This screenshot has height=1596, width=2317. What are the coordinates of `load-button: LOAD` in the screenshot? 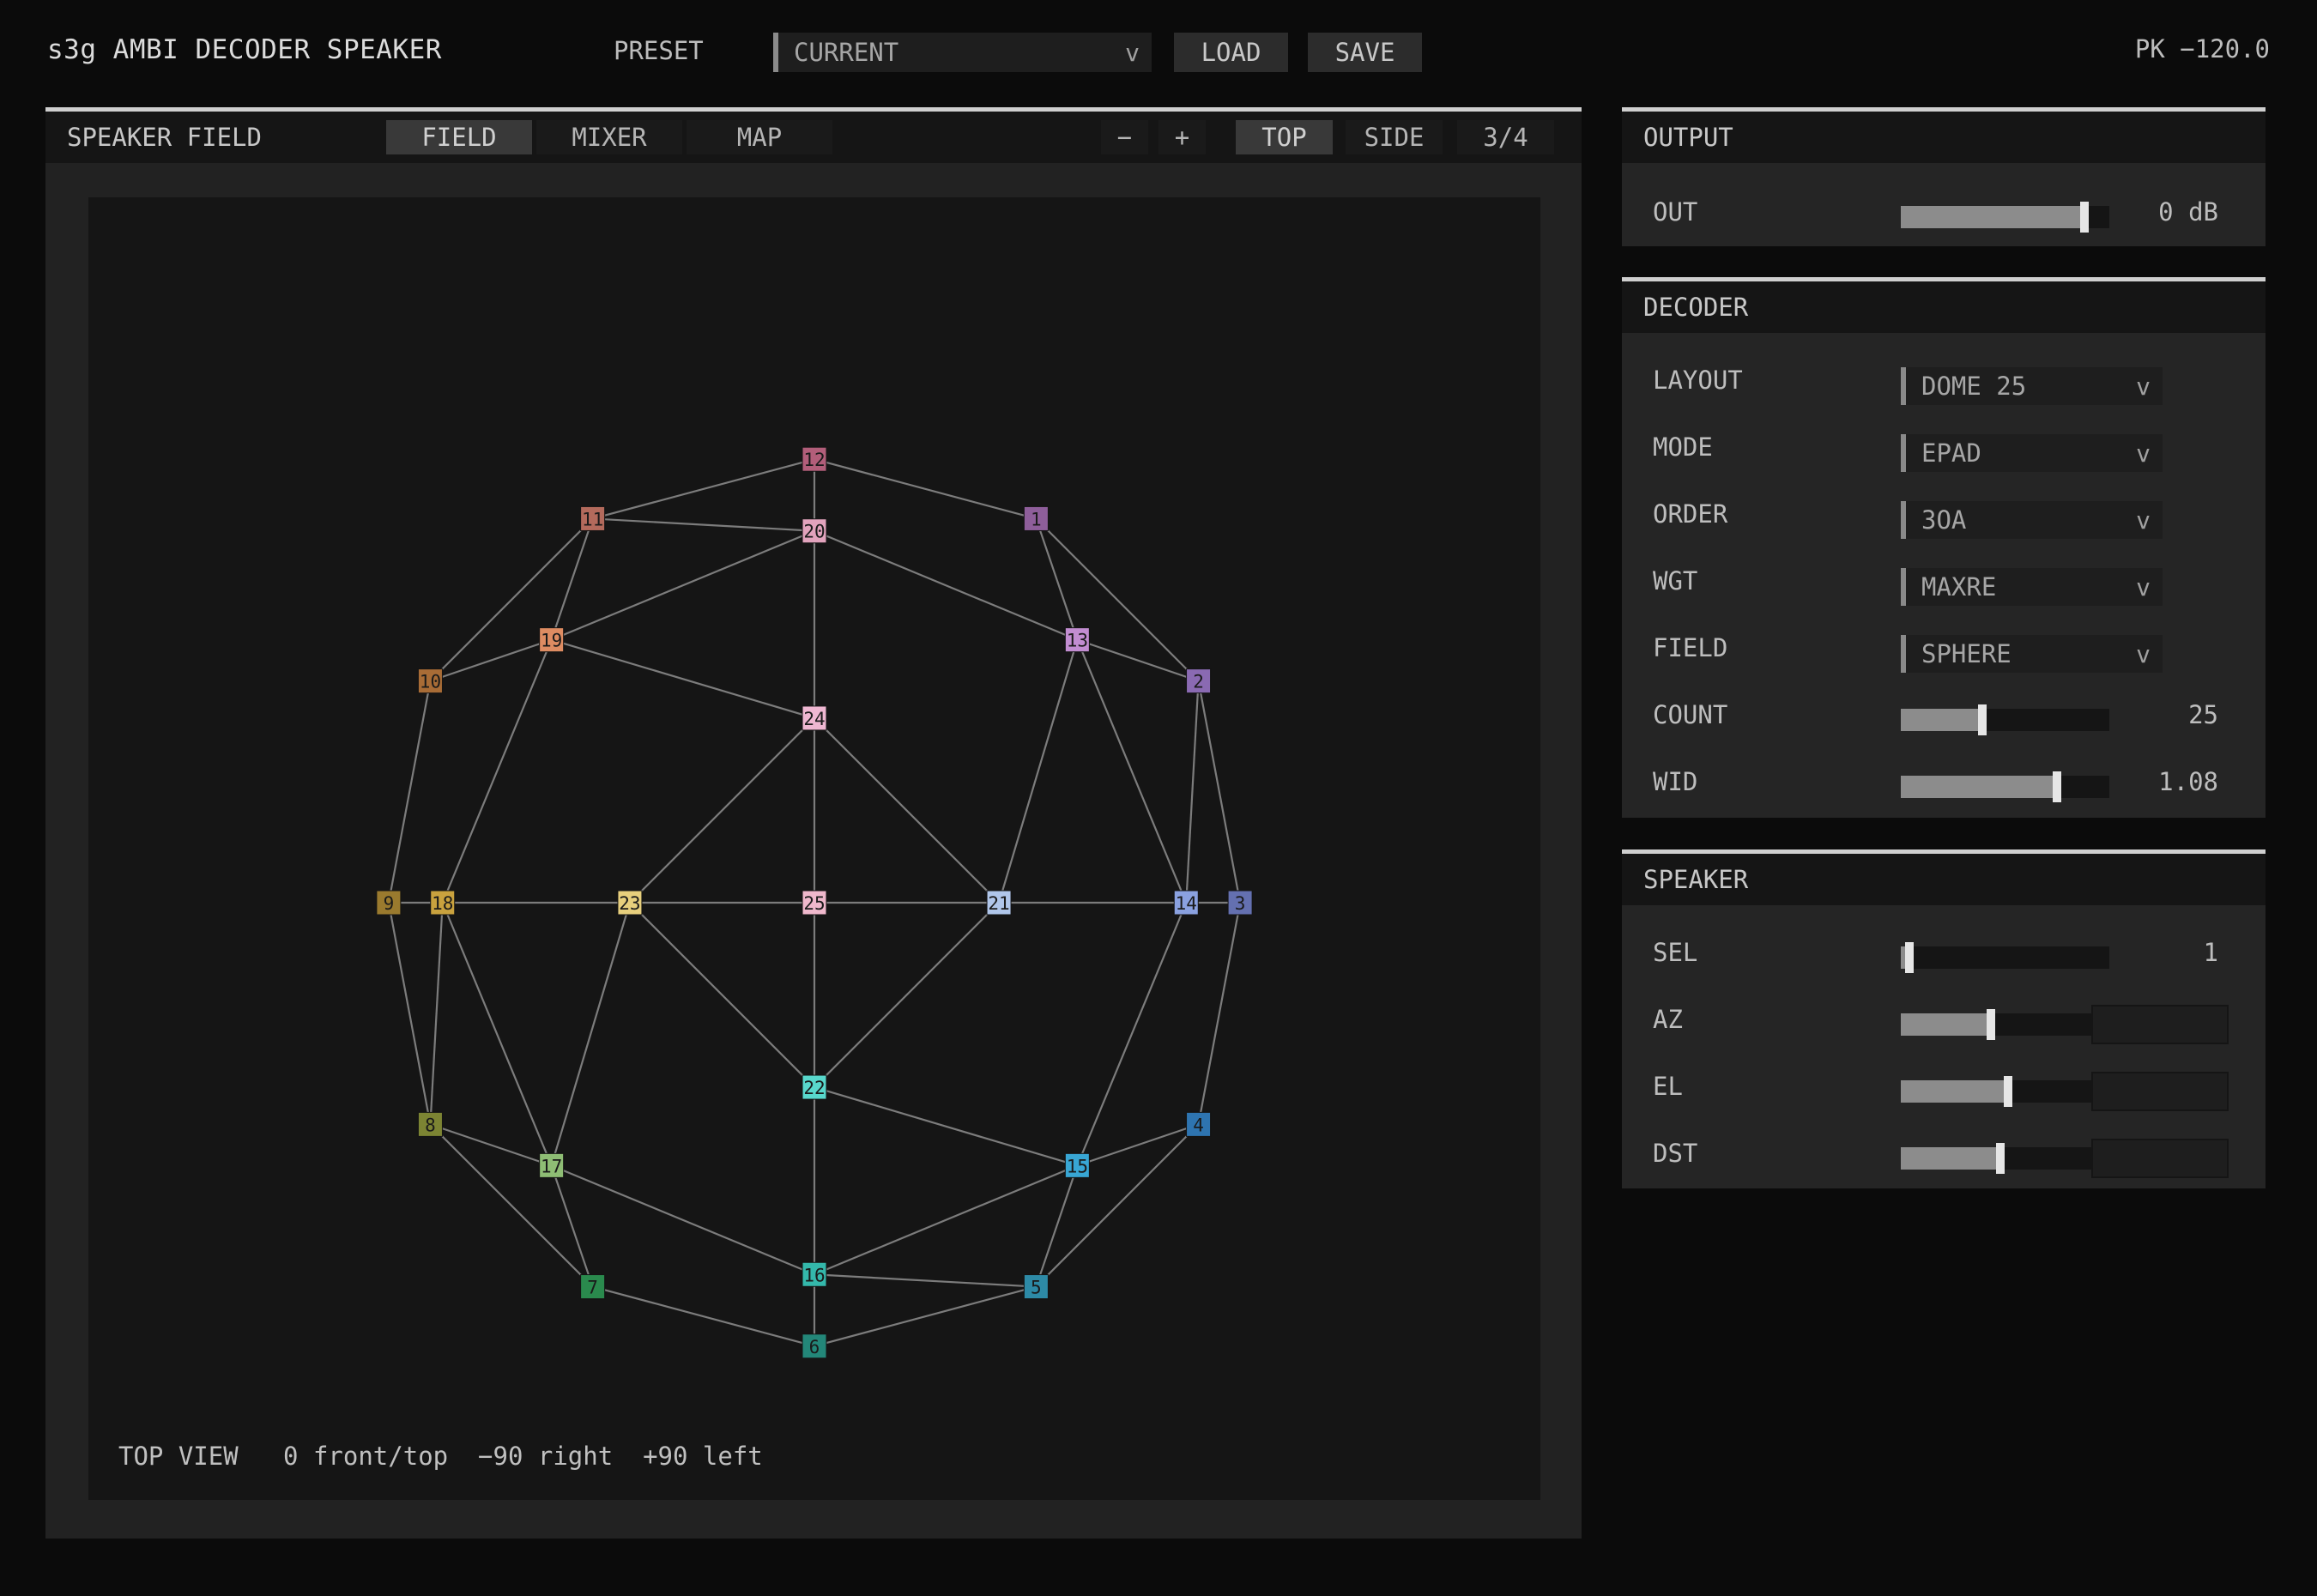 It's located at (1231, 52).